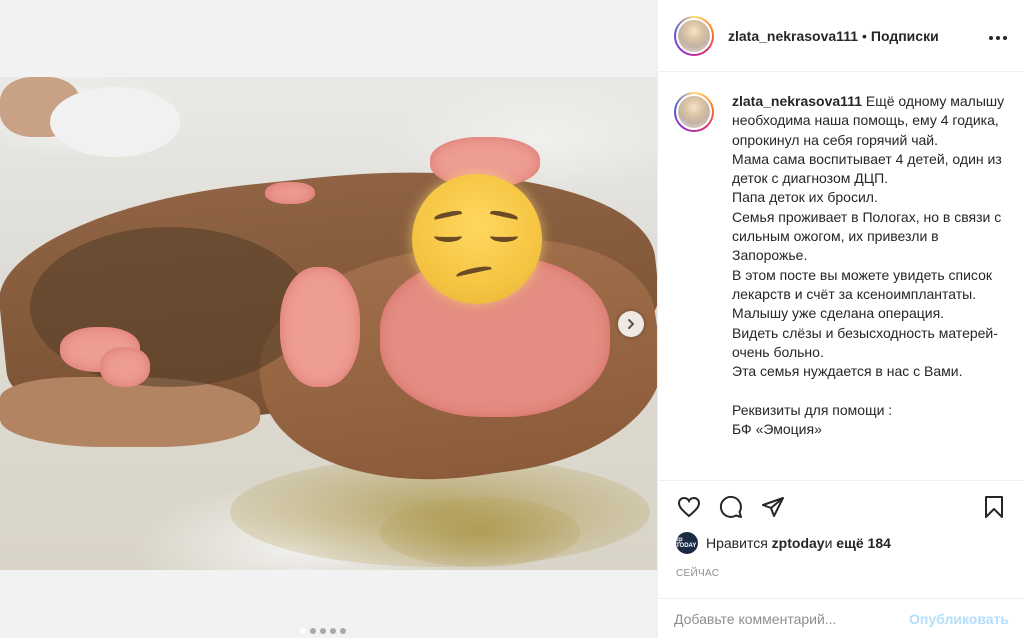  Describe the element at coordinates (841, 506) in the screenshot. I see `action-bar` at that location.